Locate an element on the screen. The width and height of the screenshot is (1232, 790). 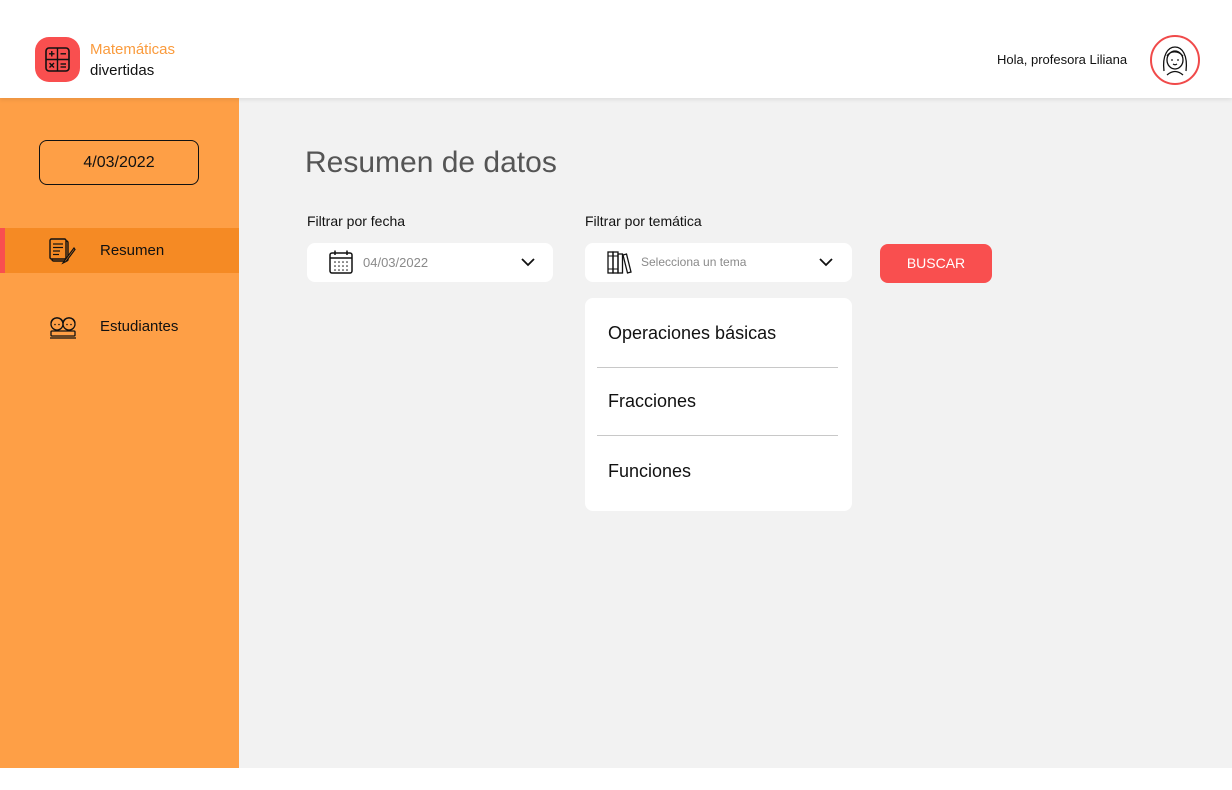
topic-option-operaciones: Operaciones básicas is located at coordinates (717, 334).